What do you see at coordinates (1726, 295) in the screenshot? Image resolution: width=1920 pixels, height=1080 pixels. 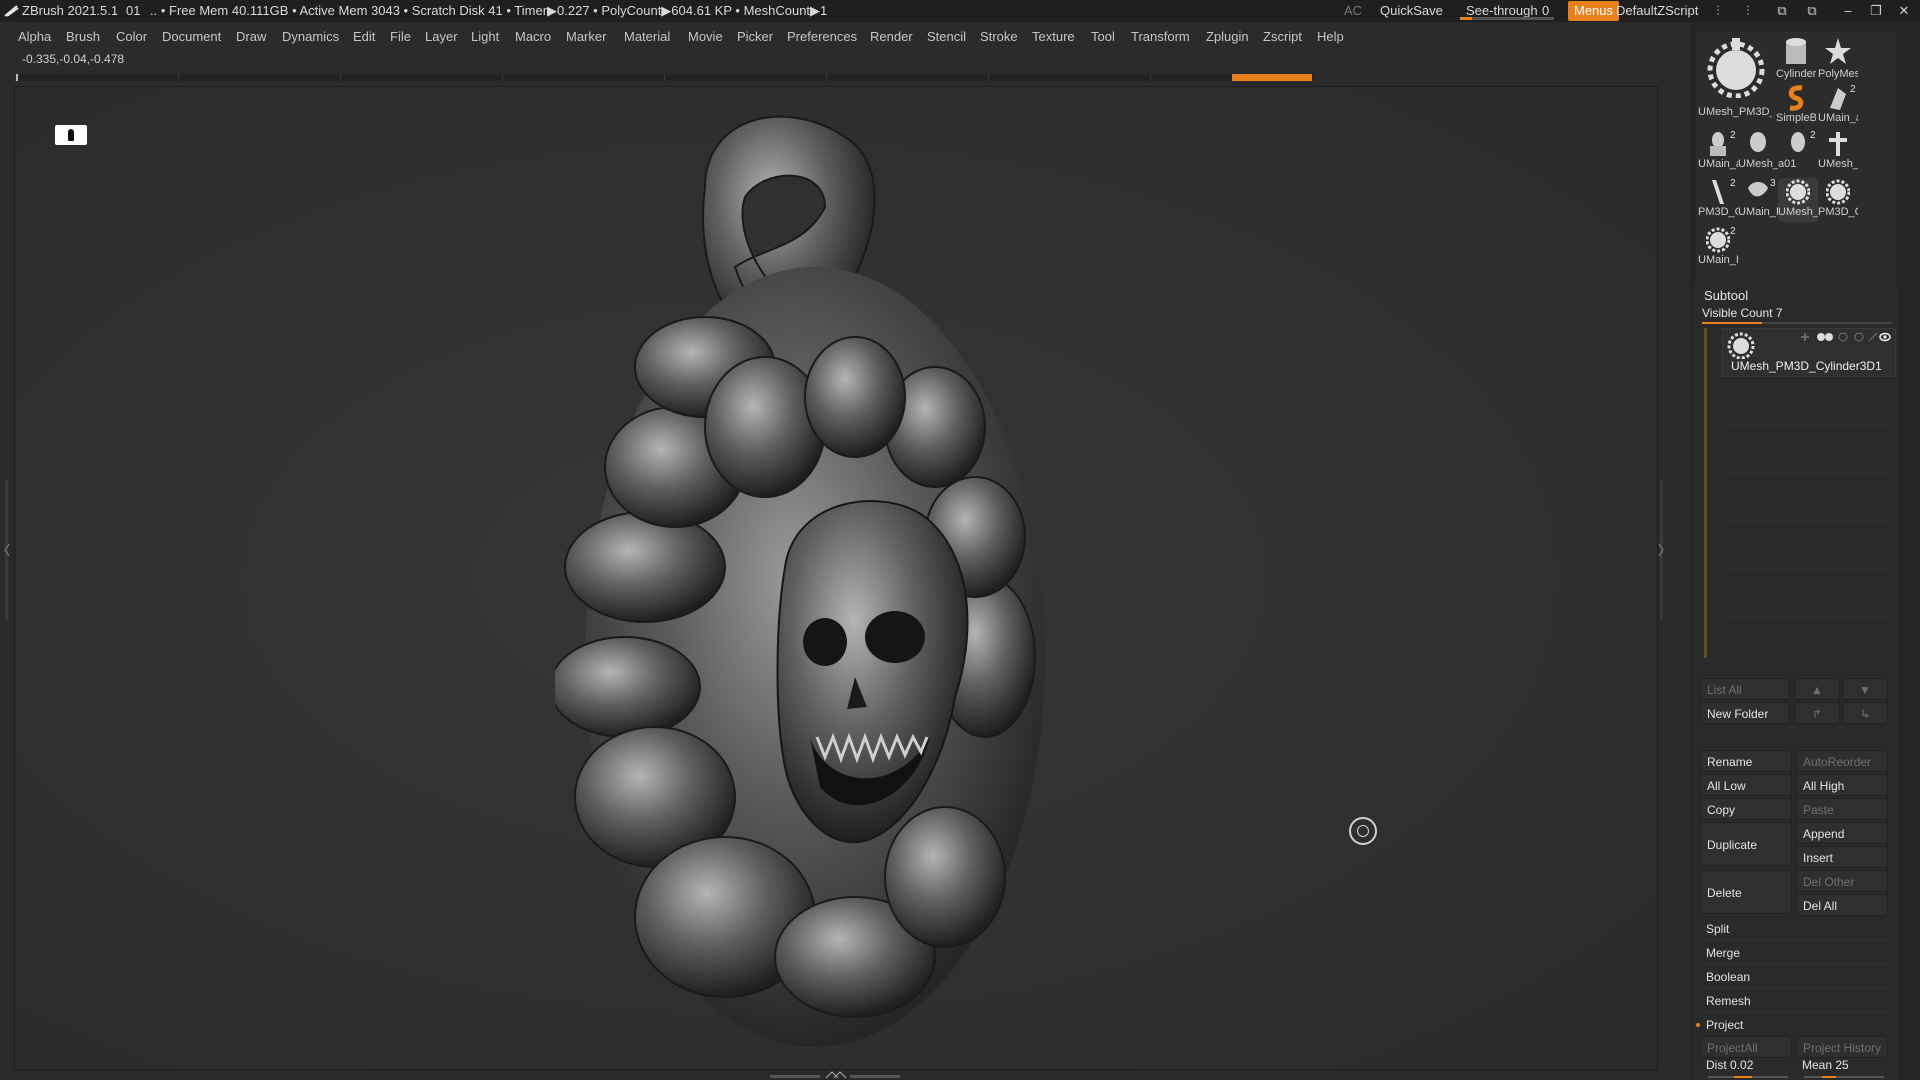 I see `subtool-header: Subtool` at bounding box center [1726, 295].